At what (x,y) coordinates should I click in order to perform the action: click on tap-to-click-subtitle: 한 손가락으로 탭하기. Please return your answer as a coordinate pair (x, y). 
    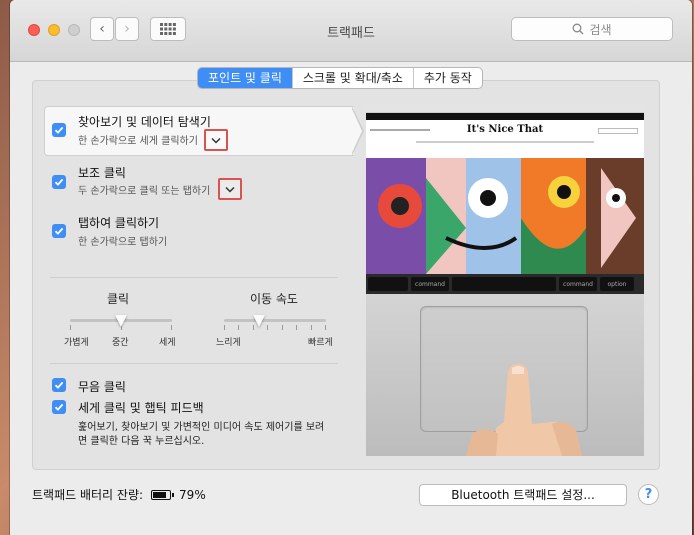
    Looking at the image, I should click on (123, 242).